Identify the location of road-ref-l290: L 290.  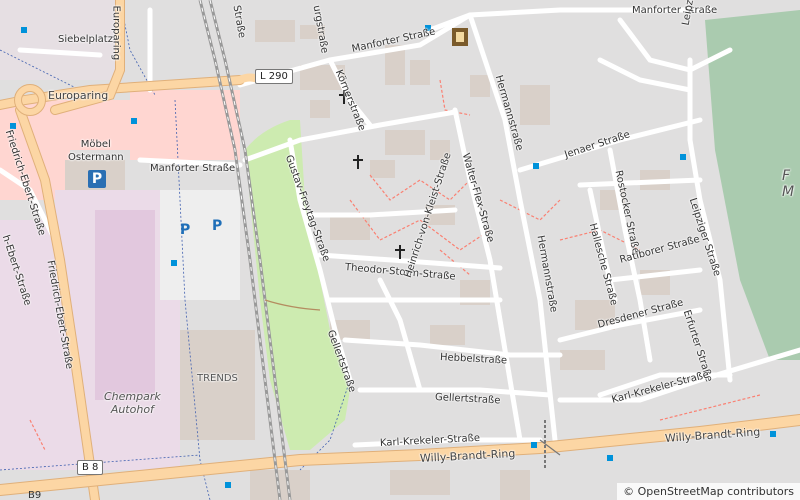
(274, 76).